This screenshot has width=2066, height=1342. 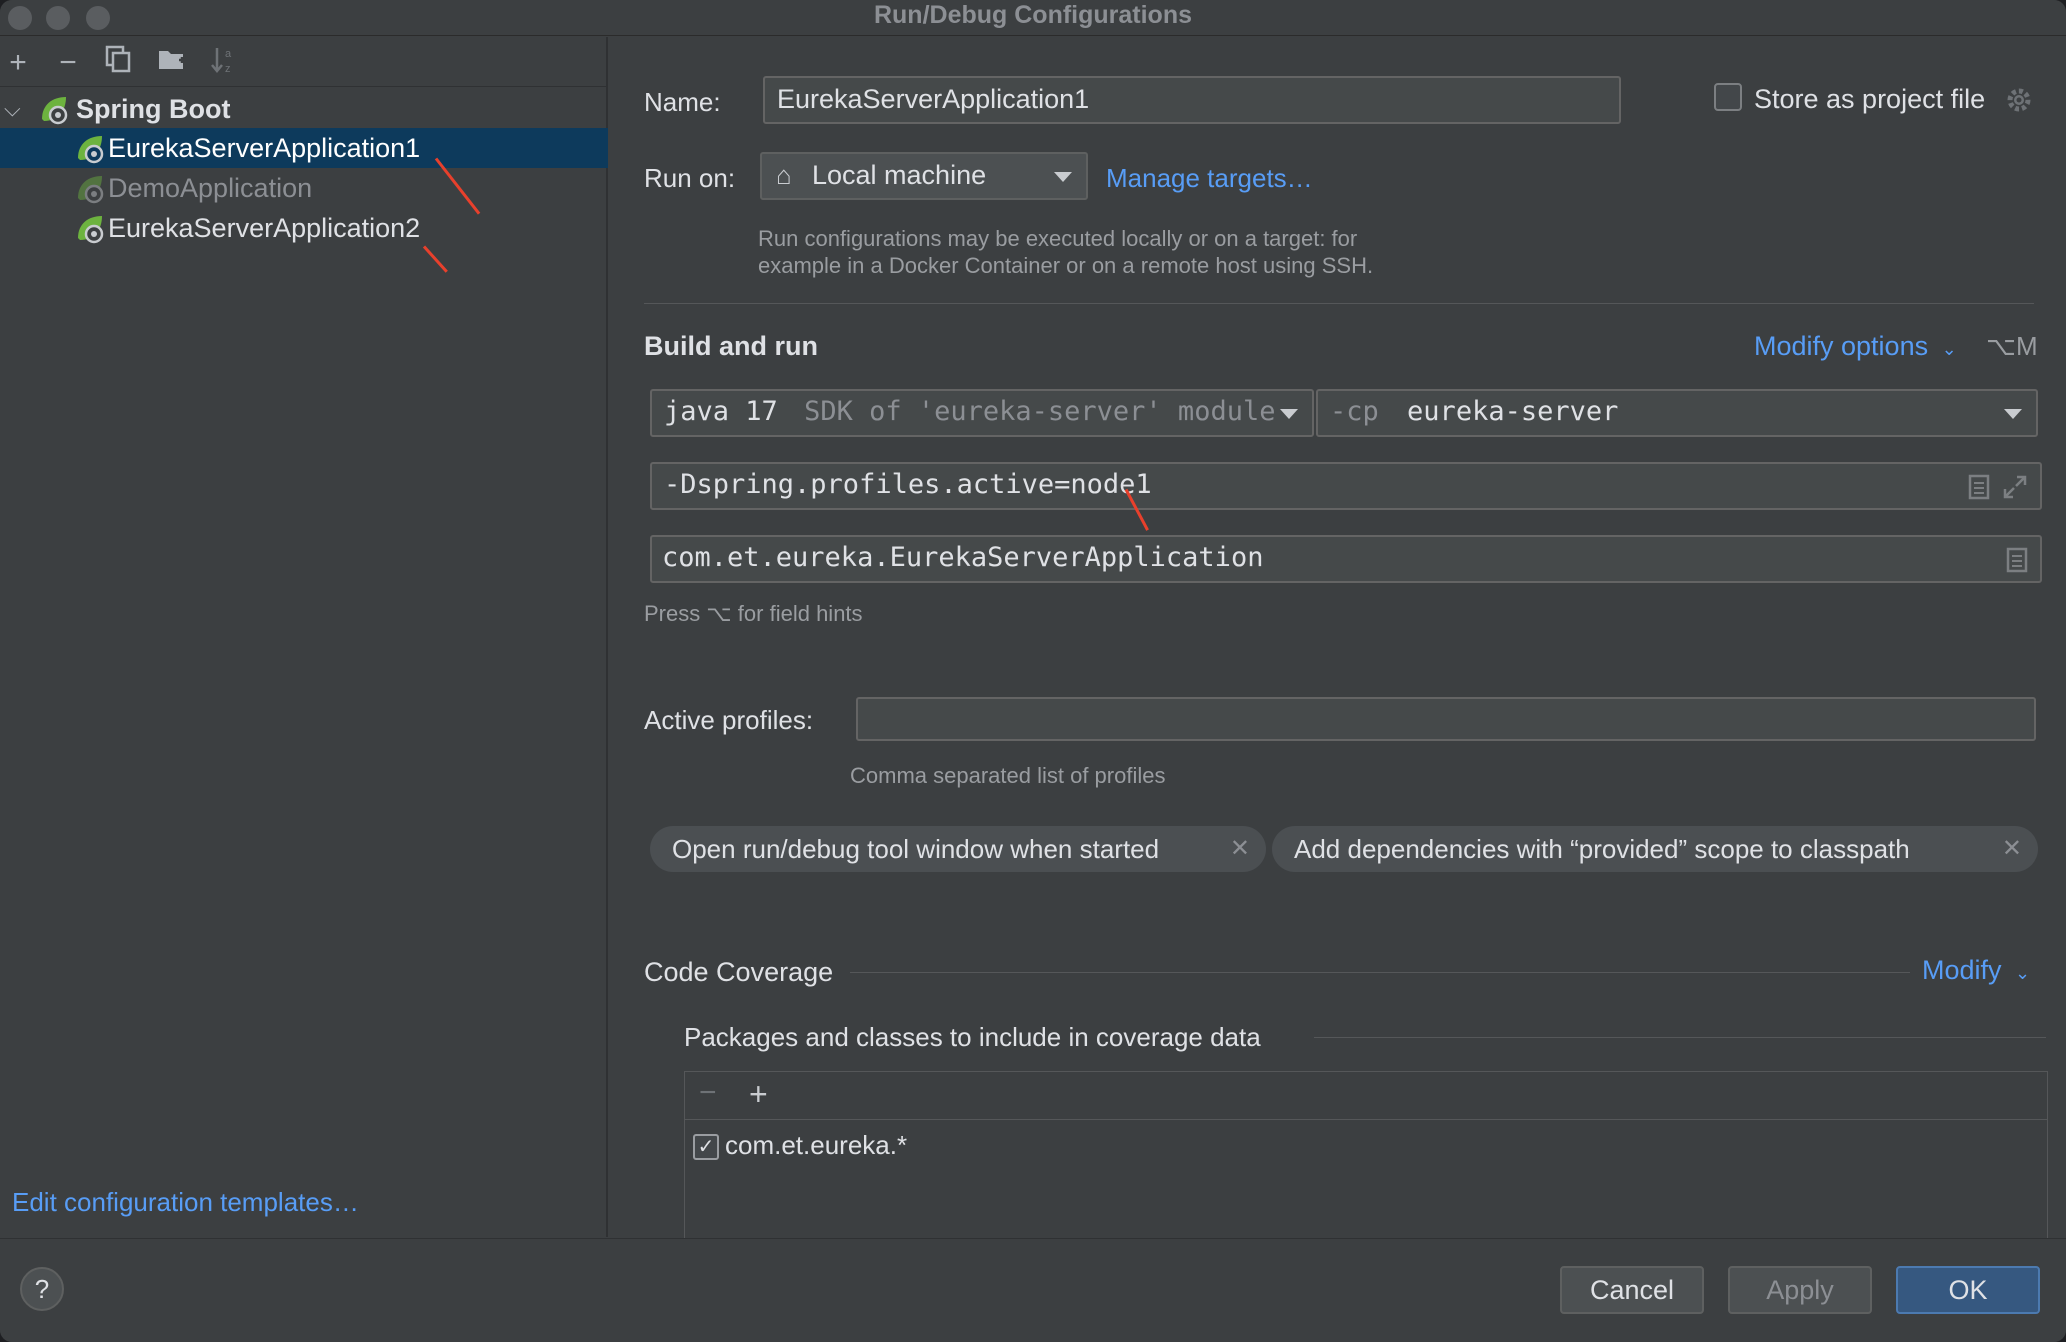 I want to click on coverage-entry-checkbox: ✓, so click(x=706, y=1147).